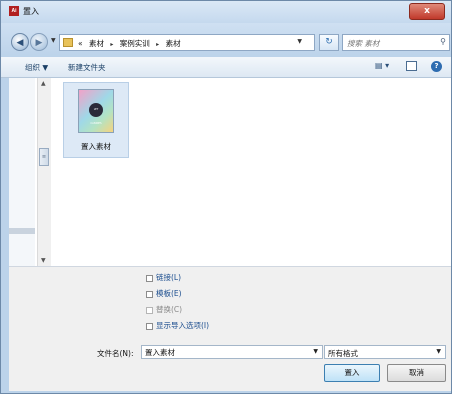 The height and width of the screenshot is (394, 452). Describe the element at coordinates (22, 231) in the screenshot. I see `navigation-tree-item` at that location.